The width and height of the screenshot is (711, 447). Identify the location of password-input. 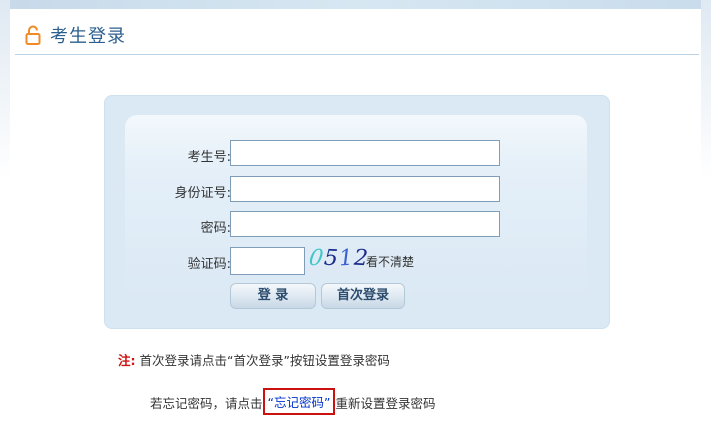
(365, 224).